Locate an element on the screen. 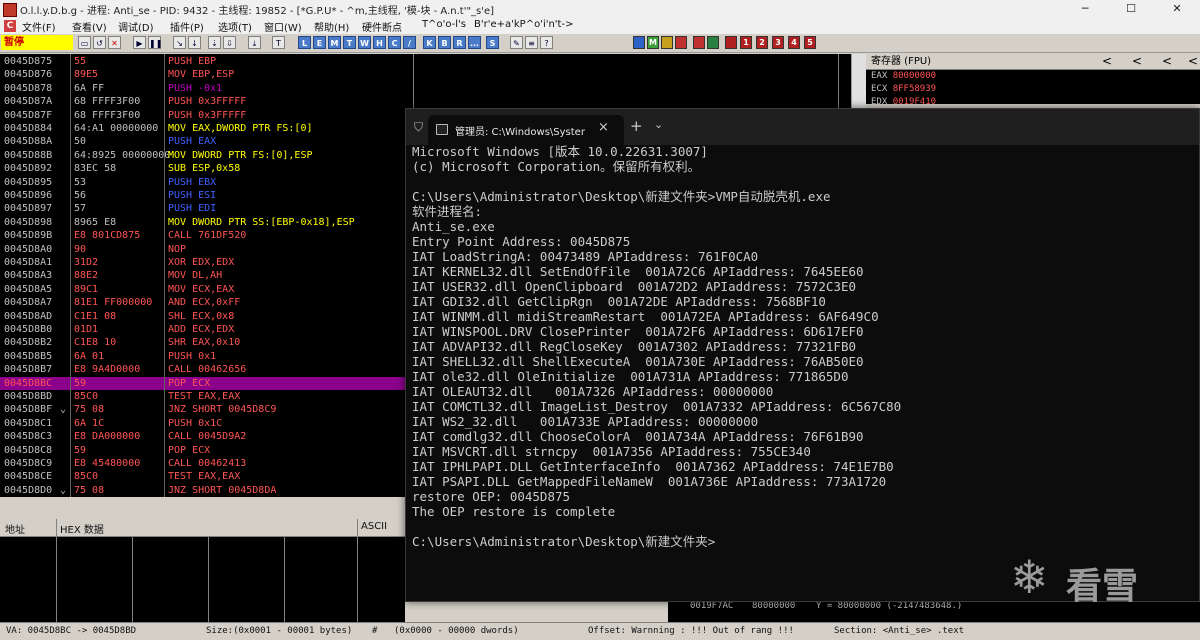 Image resolution: width=1200 pixels, height=640 pixels. disasm-row: 0045D895 53 PUSH EBX is located at coordinates (206, 182).